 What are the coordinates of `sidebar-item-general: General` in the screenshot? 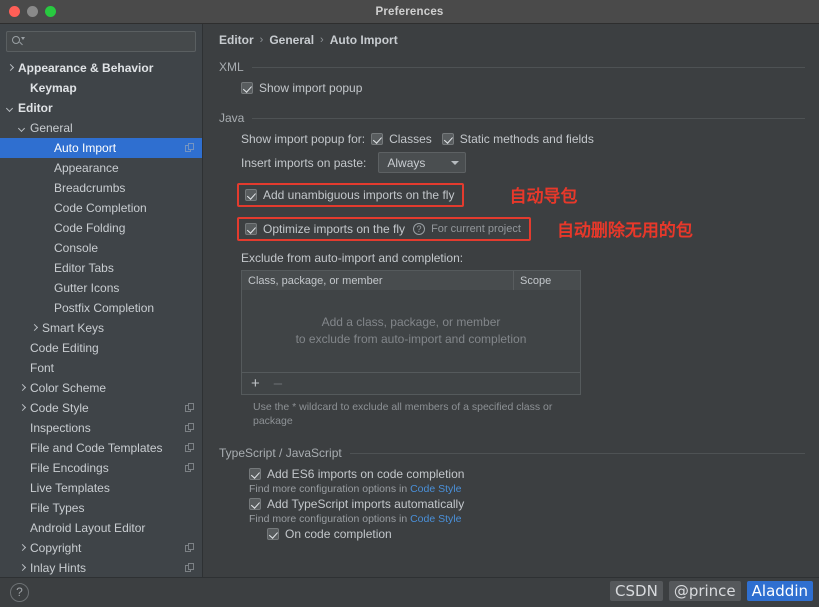 It's located at (101, 128).